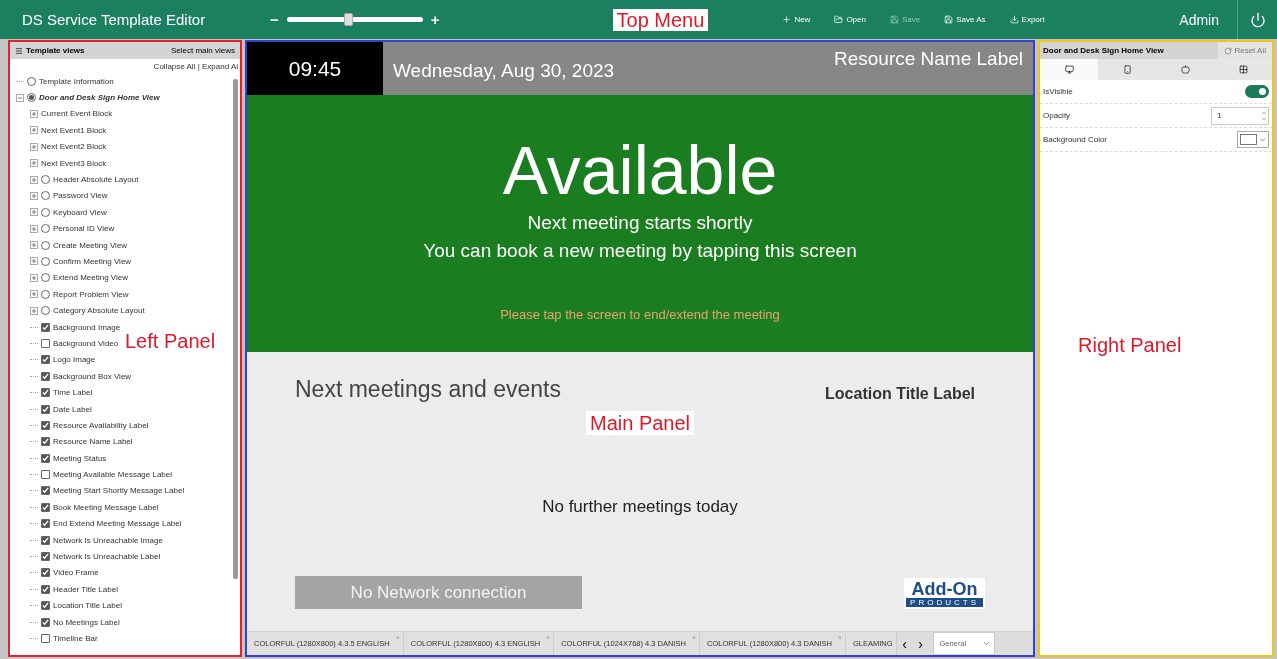 This screenshot has height=659, width=1277. I want to click on collapse-all-link: Collapse All, so click(174, 66).